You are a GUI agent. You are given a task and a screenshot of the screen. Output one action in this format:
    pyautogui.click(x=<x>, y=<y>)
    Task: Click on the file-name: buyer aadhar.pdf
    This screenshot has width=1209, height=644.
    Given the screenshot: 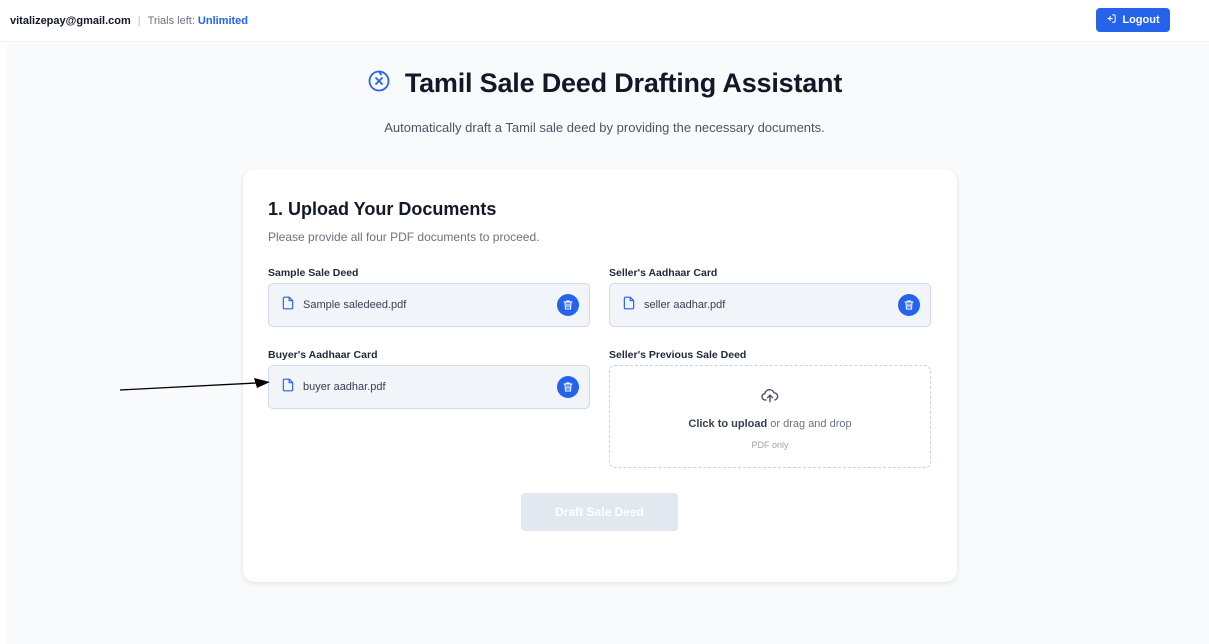 What is the action you would take?
    pyautogui.click(x=344, y=387)
    